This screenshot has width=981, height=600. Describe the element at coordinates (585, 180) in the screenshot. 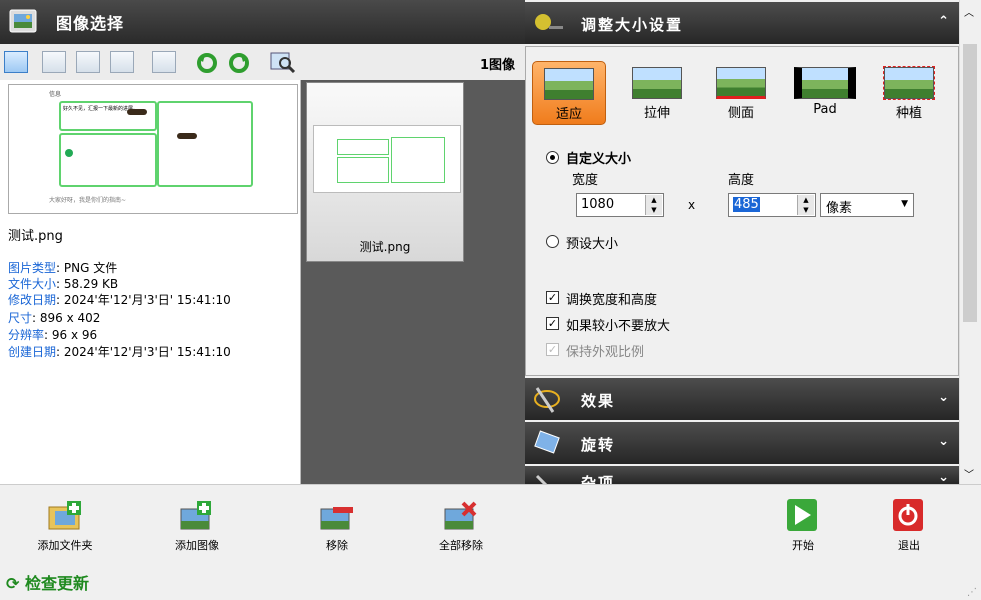

I see `width-label: 宽度` at that location.